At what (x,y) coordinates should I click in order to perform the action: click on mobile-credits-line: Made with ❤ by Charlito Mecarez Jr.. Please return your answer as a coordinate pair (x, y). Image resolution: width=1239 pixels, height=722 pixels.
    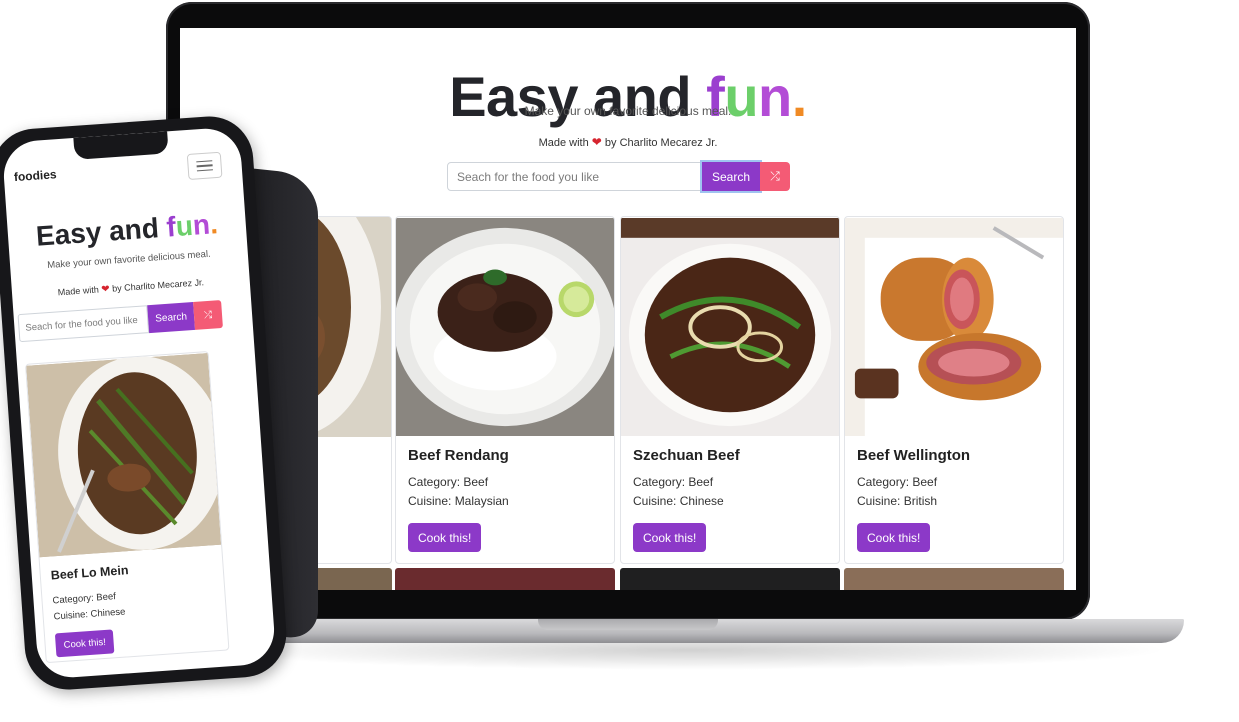
    Looking at the image, I should click on (131, 288).